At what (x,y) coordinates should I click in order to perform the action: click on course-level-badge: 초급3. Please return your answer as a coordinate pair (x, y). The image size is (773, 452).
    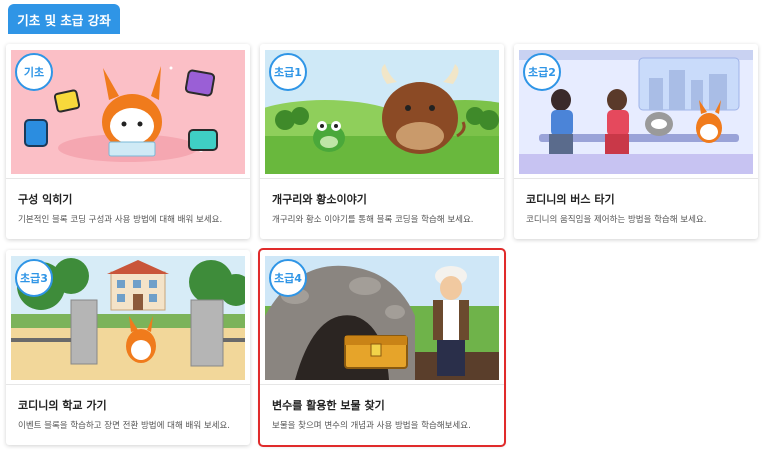
    Looking at the image, I should click on (34, 278).